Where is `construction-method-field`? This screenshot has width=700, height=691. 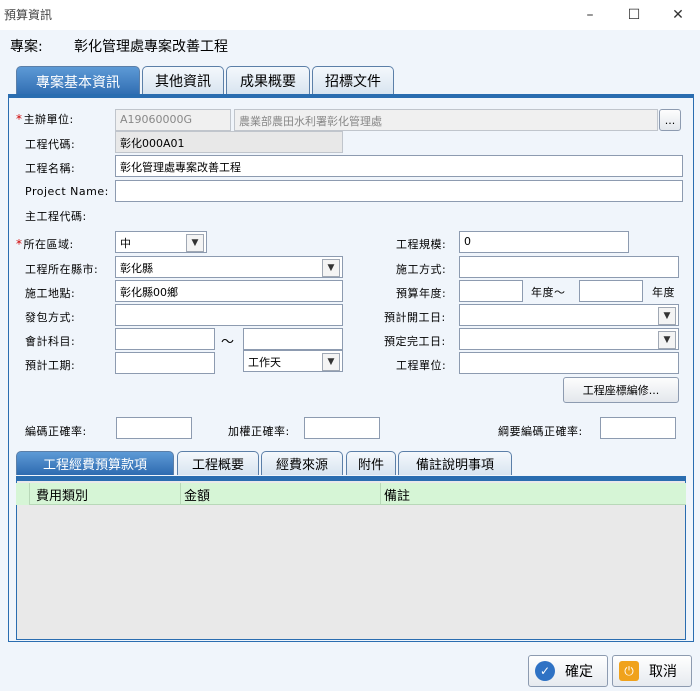 construction-method-field is located at coordinates (569, 267).